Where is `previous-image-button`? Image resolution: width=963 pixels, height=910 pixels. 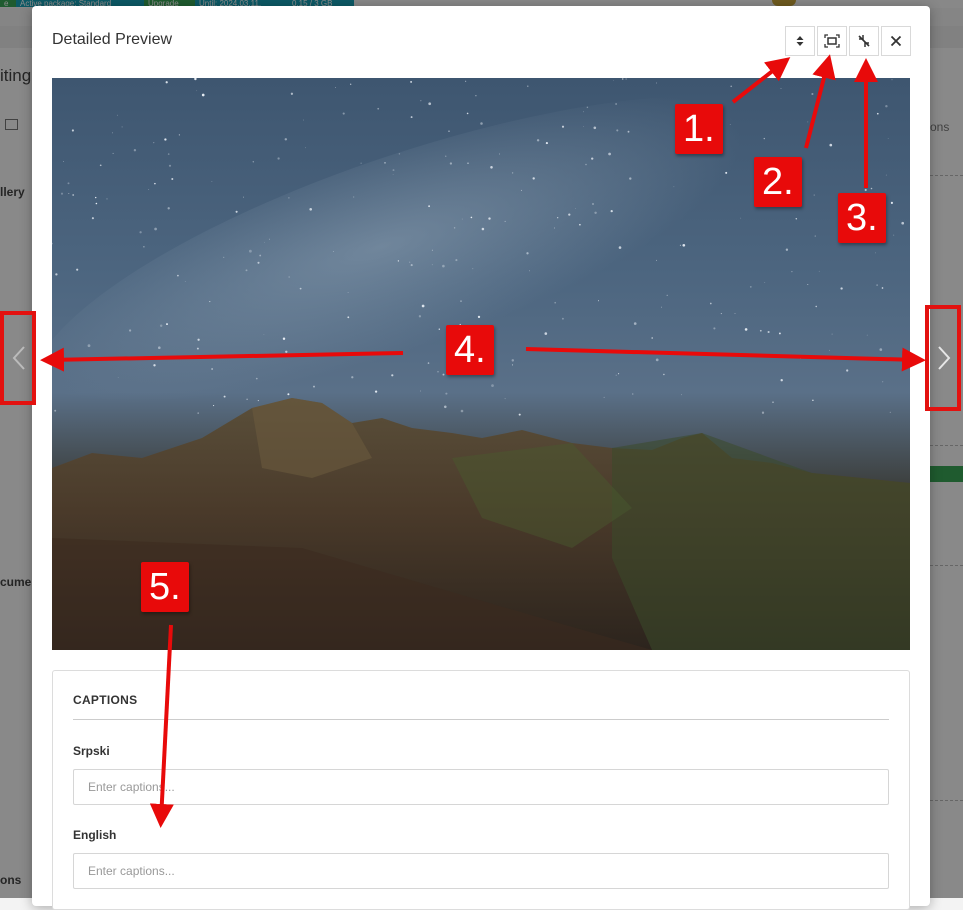 previous-image-button is located at coordinates (18, 358).